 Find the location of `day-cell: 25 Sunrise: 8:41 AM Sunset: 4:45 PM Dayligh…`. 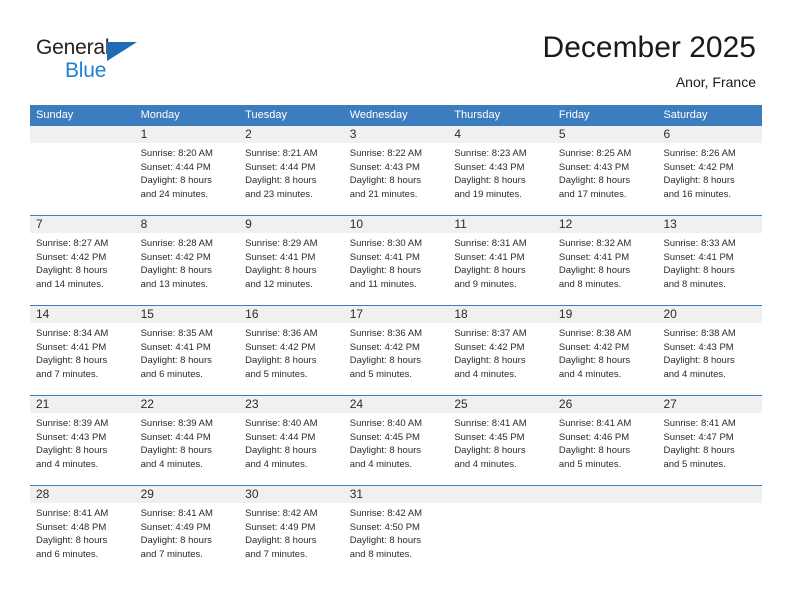

day-cell: 25 Sunrise: 8:41 AM Sunset: 4:45 PM Dayligh… is located at coordinates (500, 440).